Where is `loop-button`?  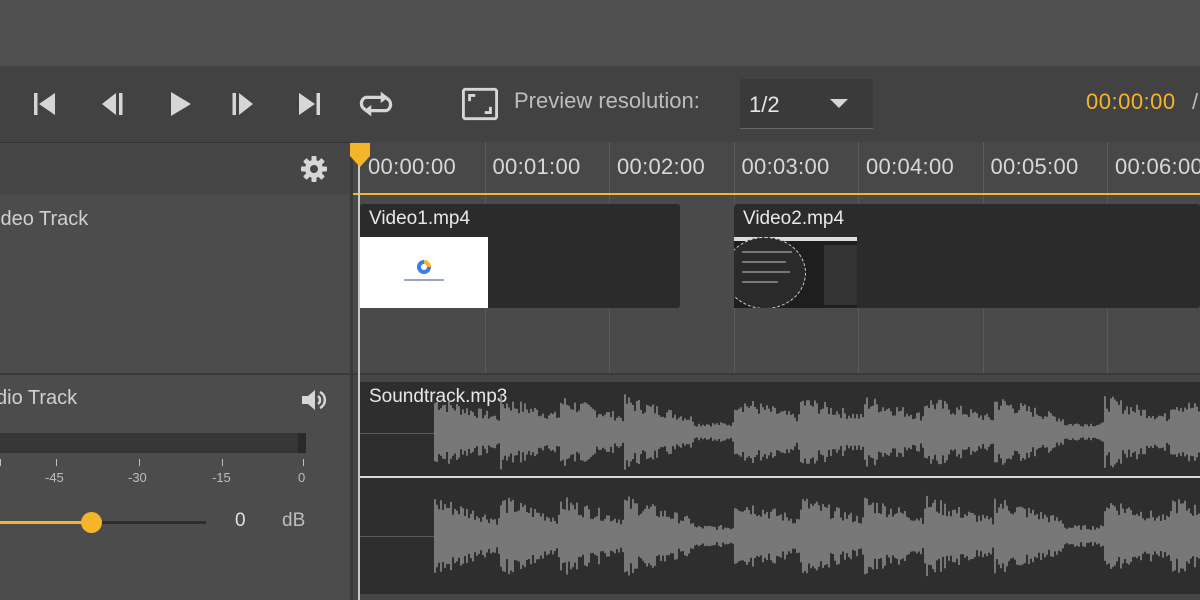 loop-button is located at coordinates (376, 104).